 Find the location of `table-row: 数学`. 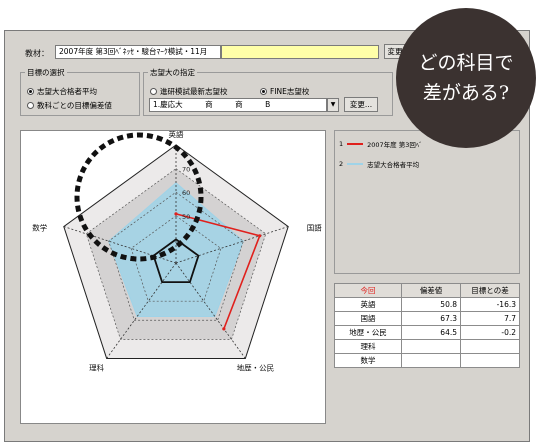

table-row: 数学 is located at coordinates (427, 360).